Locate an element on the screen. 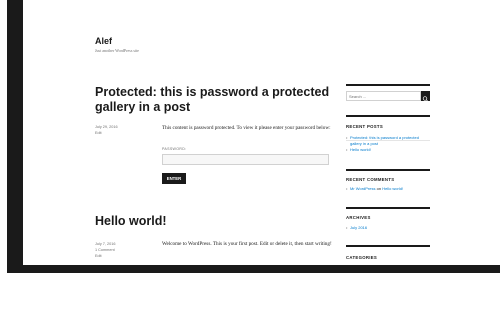  recent-comments-title: RECENT COMMENTS is located at coordinates (370, 179).